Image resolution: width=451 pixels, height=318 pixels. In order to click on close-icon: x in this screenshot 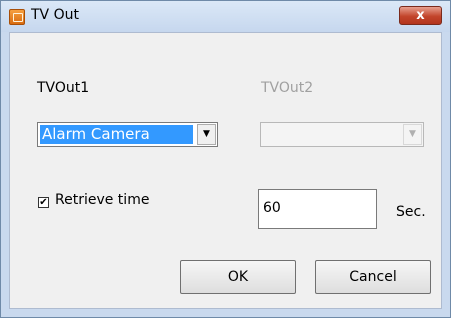, I will do `click(420, 15)`.